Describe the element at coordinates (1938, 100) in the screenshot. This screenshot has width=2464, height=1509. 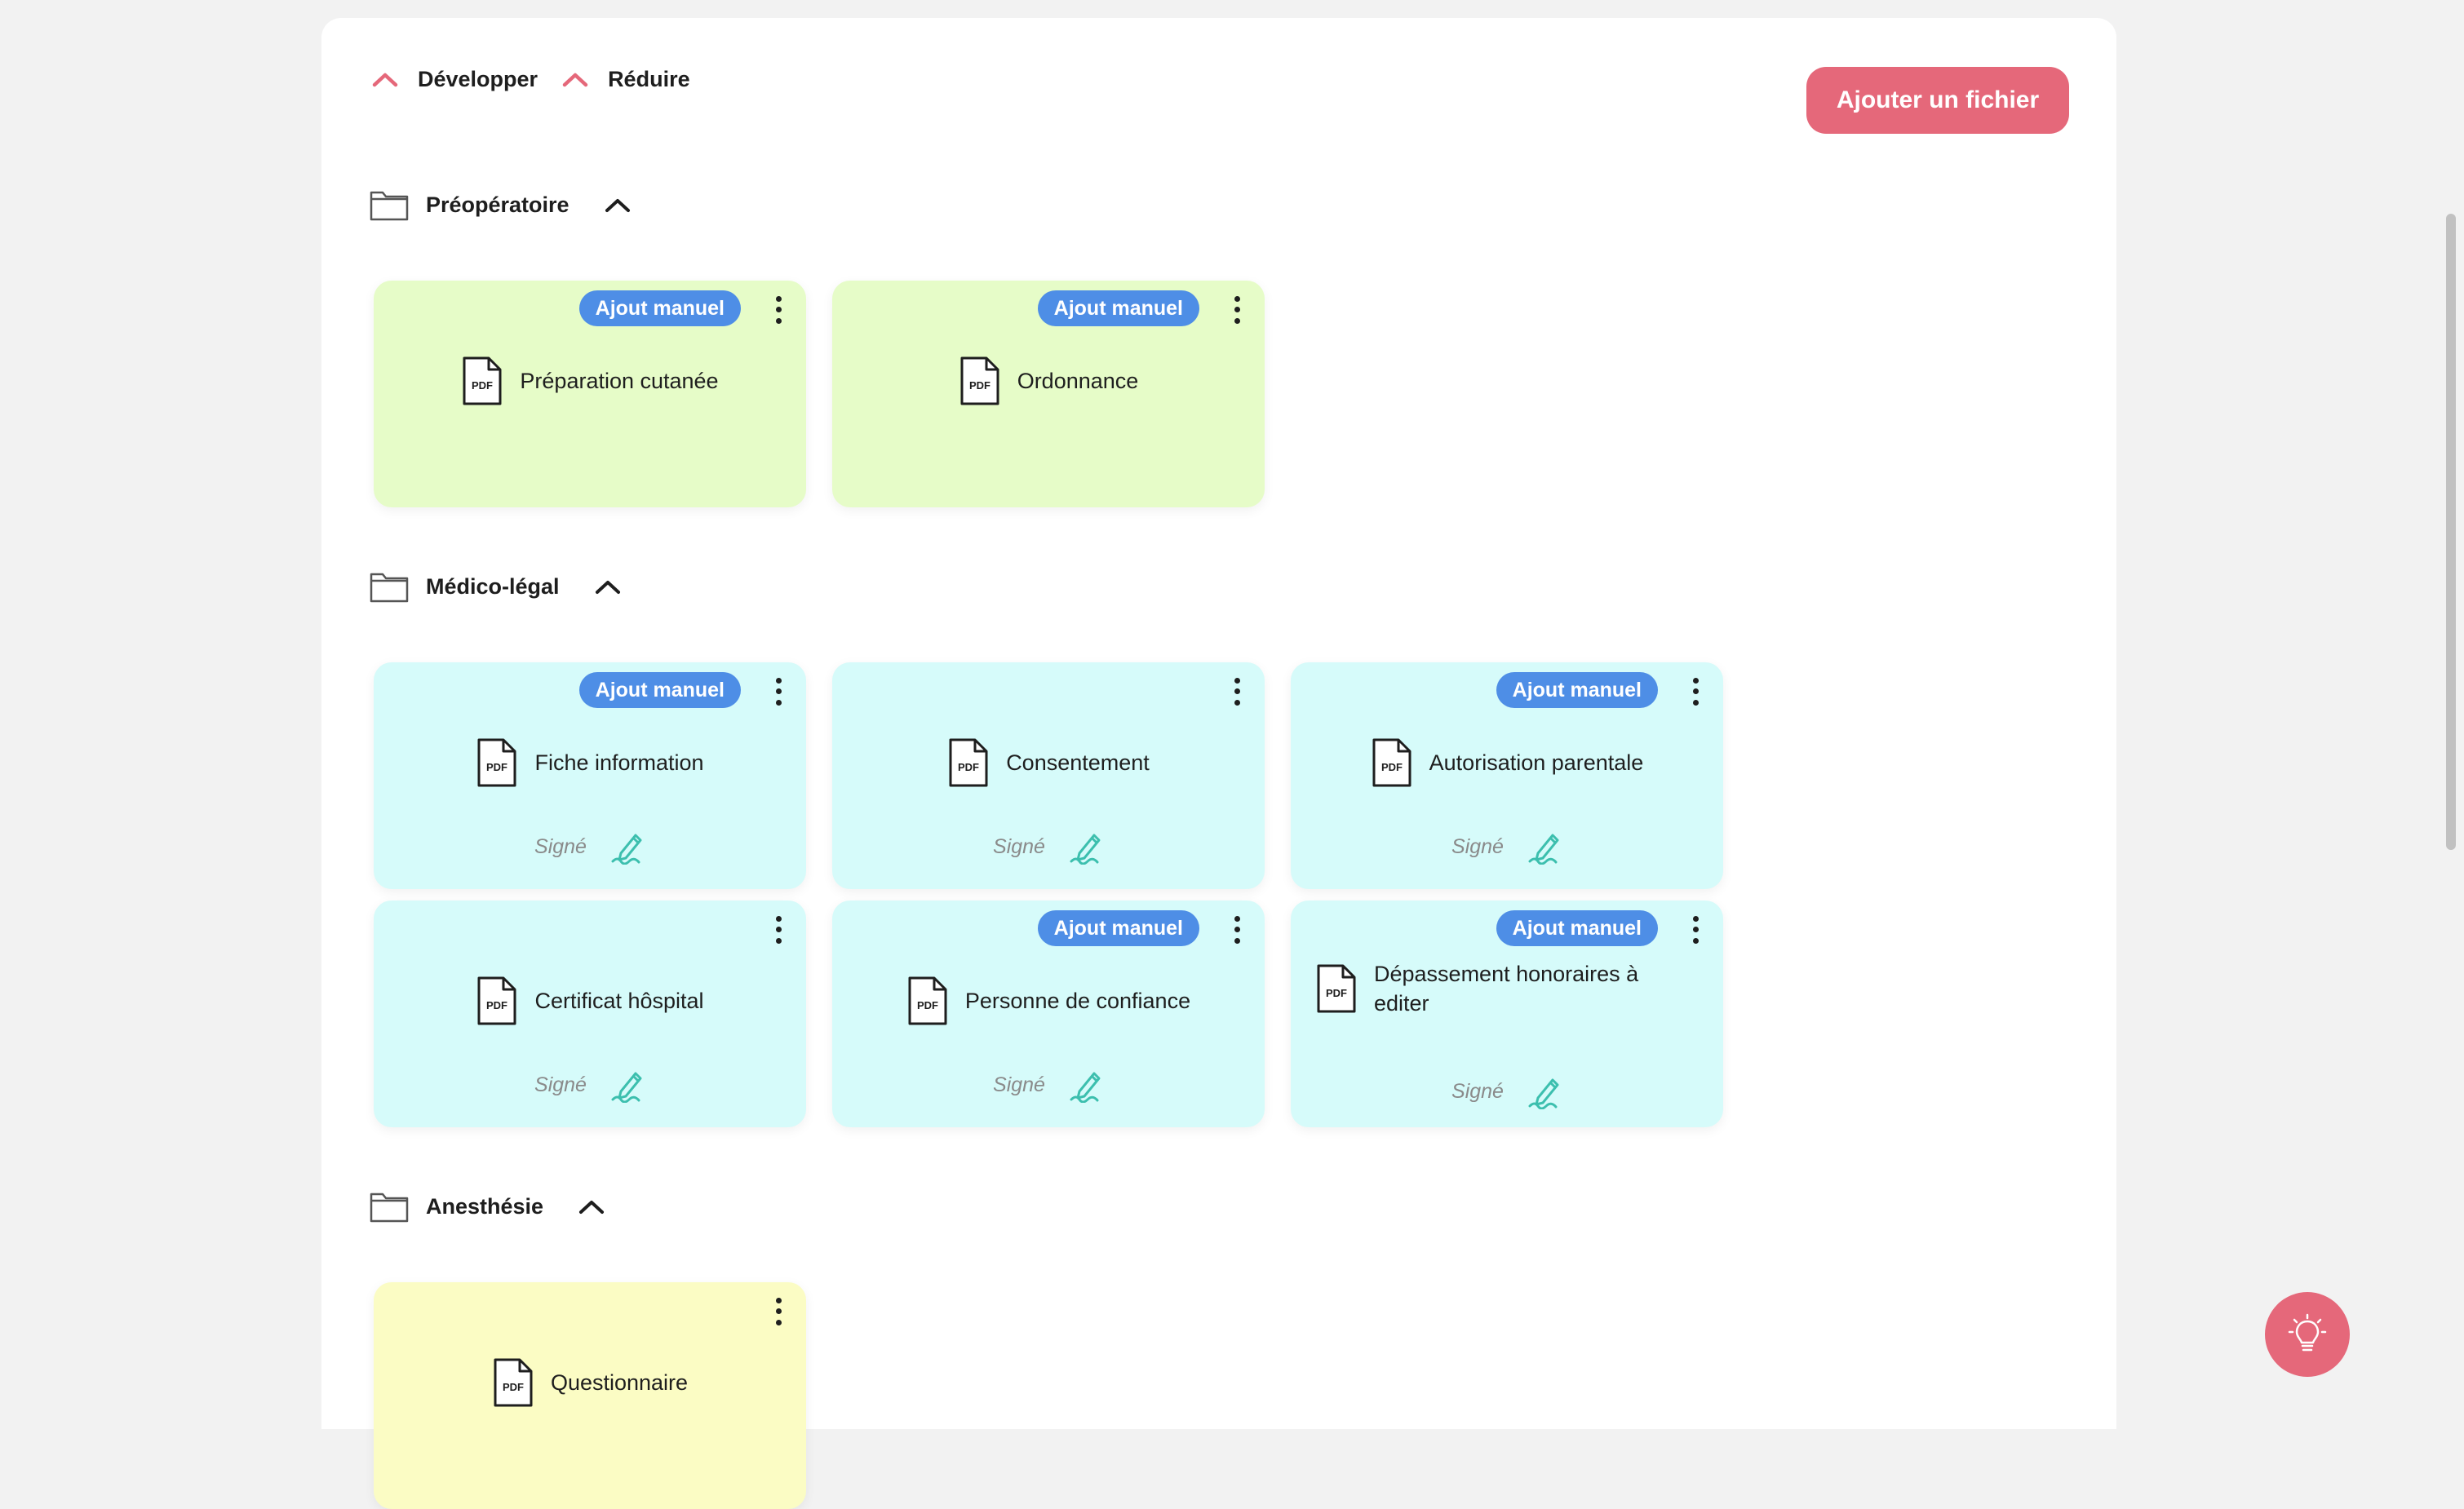
I see `add-file-button: Ajouter un fichier` at that location.